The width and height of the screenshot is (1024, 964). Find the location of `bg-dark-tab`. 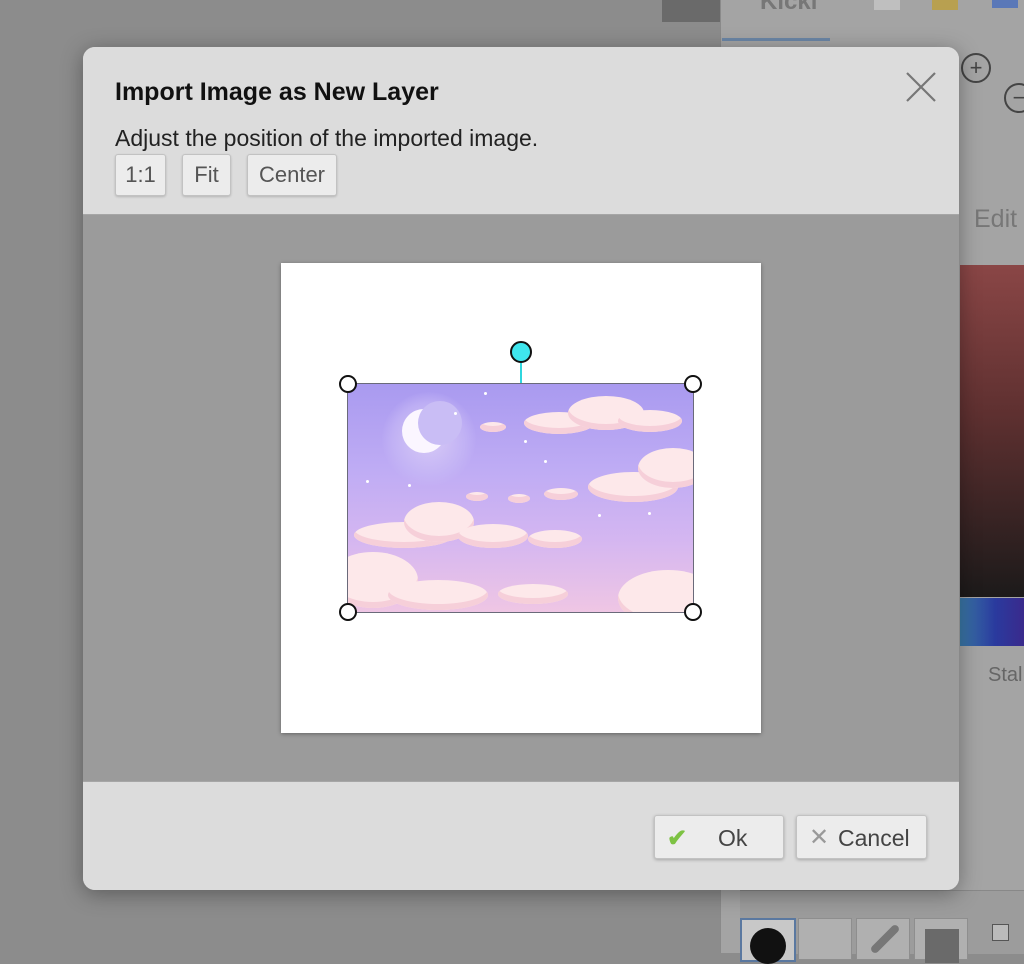

bg-dark-tab is located at coordinates (691, 11).